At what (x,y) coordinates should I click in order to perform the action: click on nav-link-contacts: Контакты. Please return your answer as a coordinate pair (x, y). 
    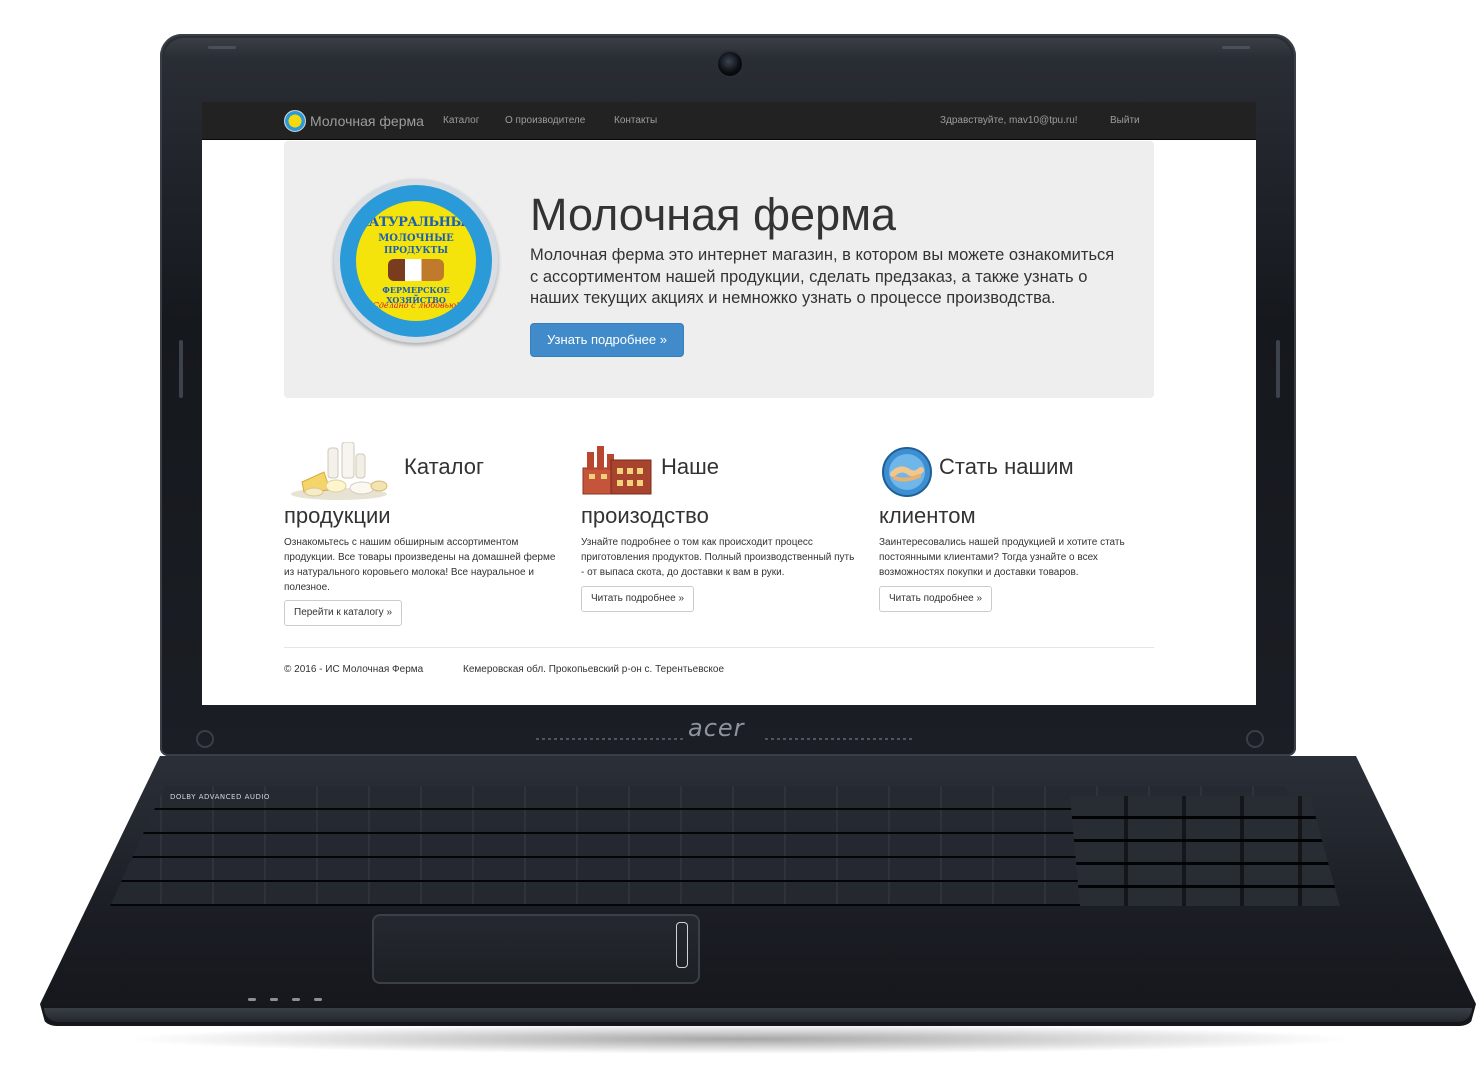
    Looking at the image, I should click on (635, 121).